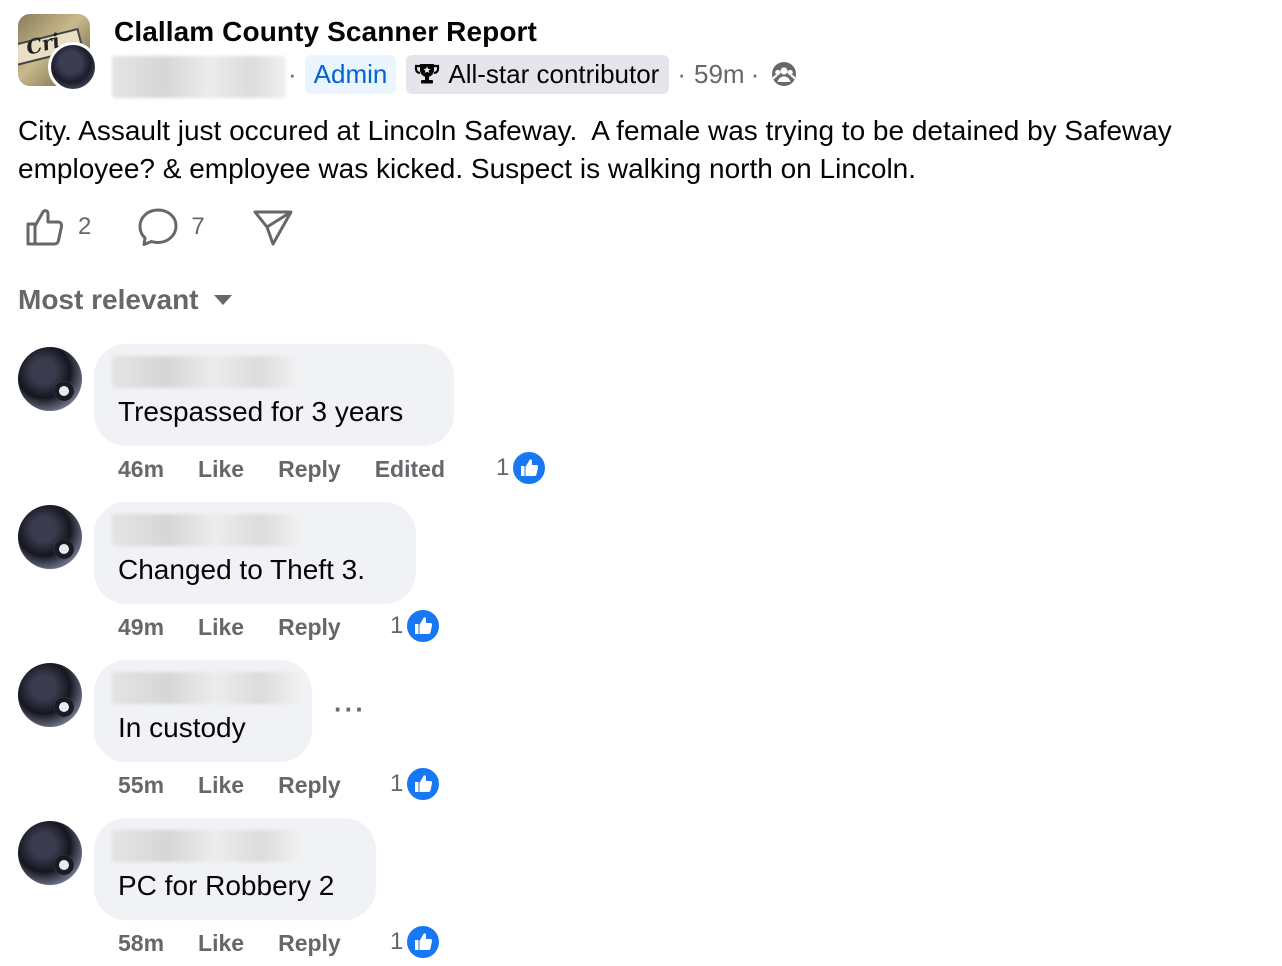 The image size is (1282, 966). Describe the element at coordinates (246, 785) in the screenshot. I see `comment-meta: 55m Like Reply` at that location.